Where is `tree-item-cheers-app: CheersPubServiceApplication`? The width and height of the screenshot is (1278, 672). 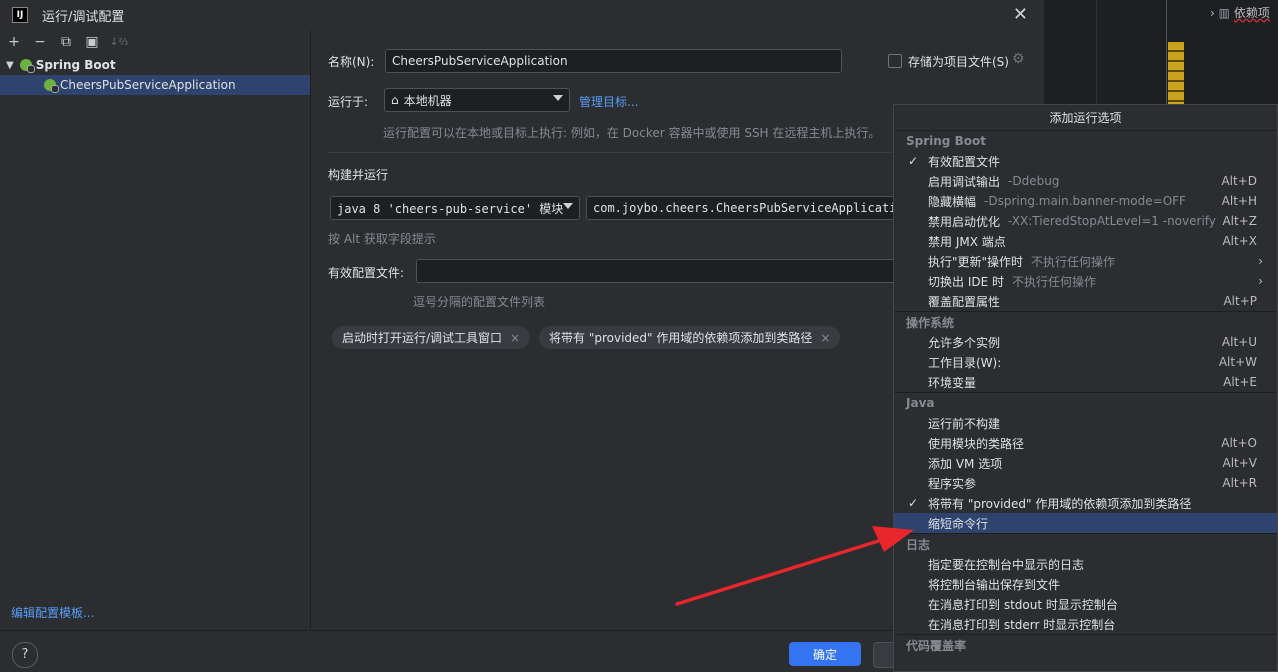 tree-item-cheers-app: CheersPubServiceApplication is located at coordinates (155, 85).